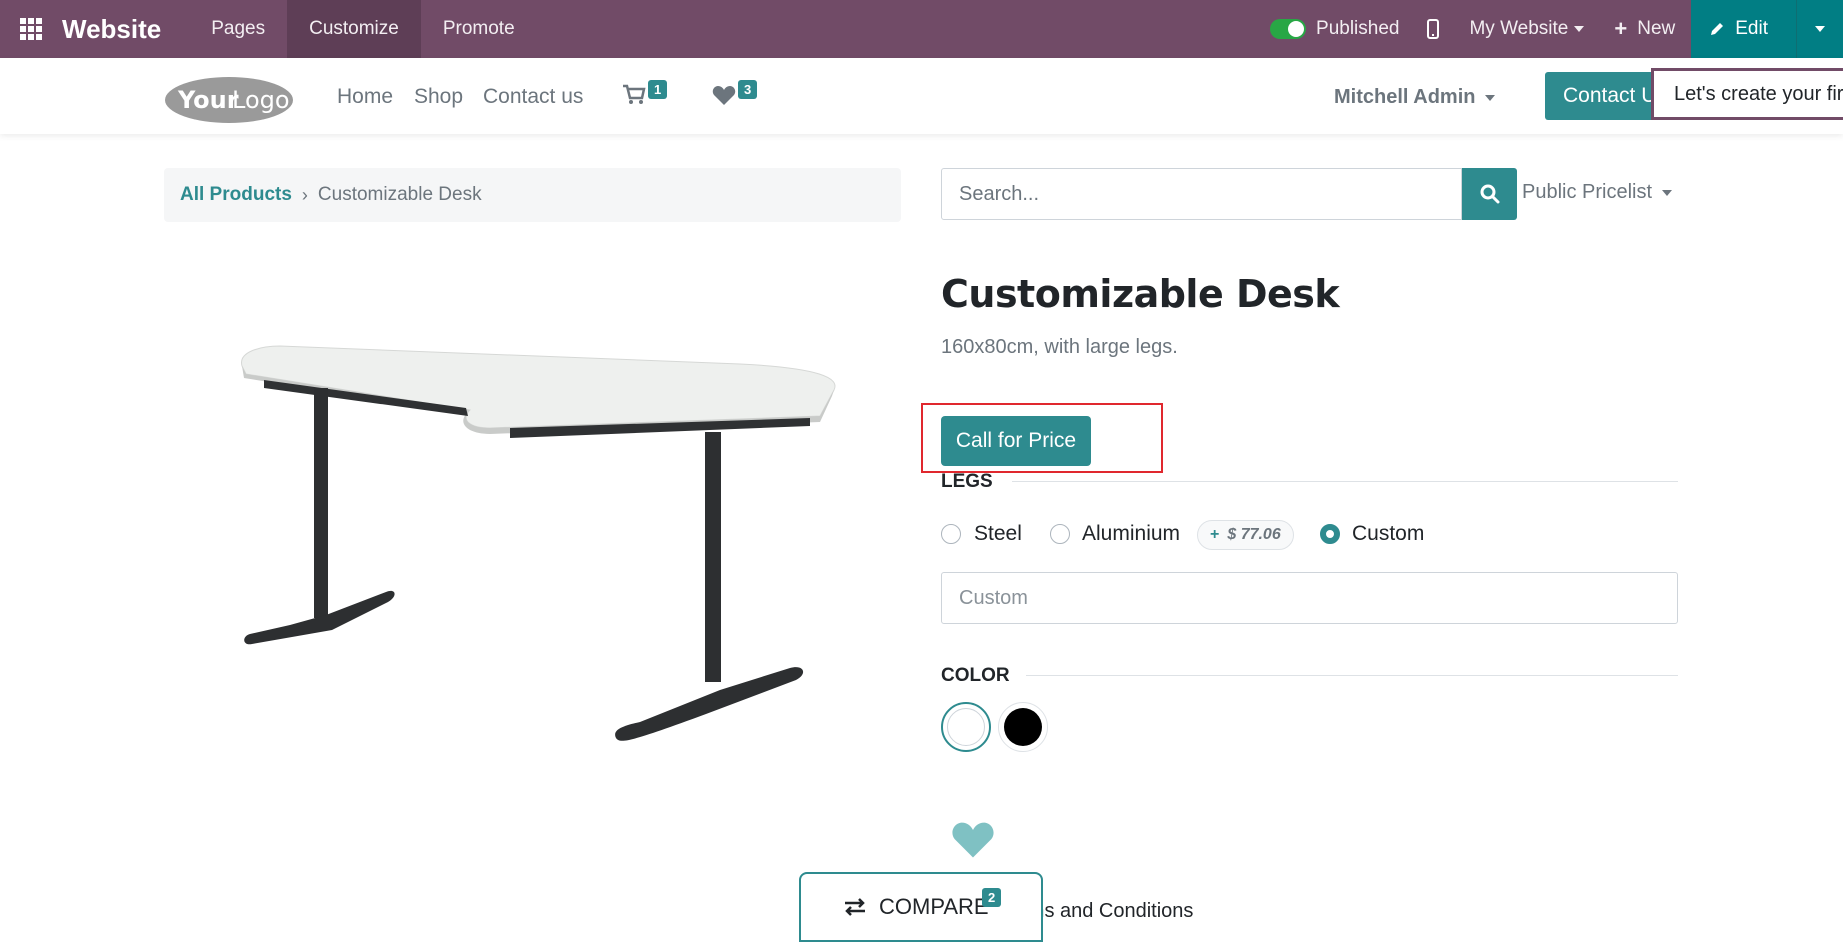 Image resolution: width=1843 pixels, height=942 pixels. Describe the element at coordinates (1656, 28) in the screenshot. I see `new-label: New` at that location.